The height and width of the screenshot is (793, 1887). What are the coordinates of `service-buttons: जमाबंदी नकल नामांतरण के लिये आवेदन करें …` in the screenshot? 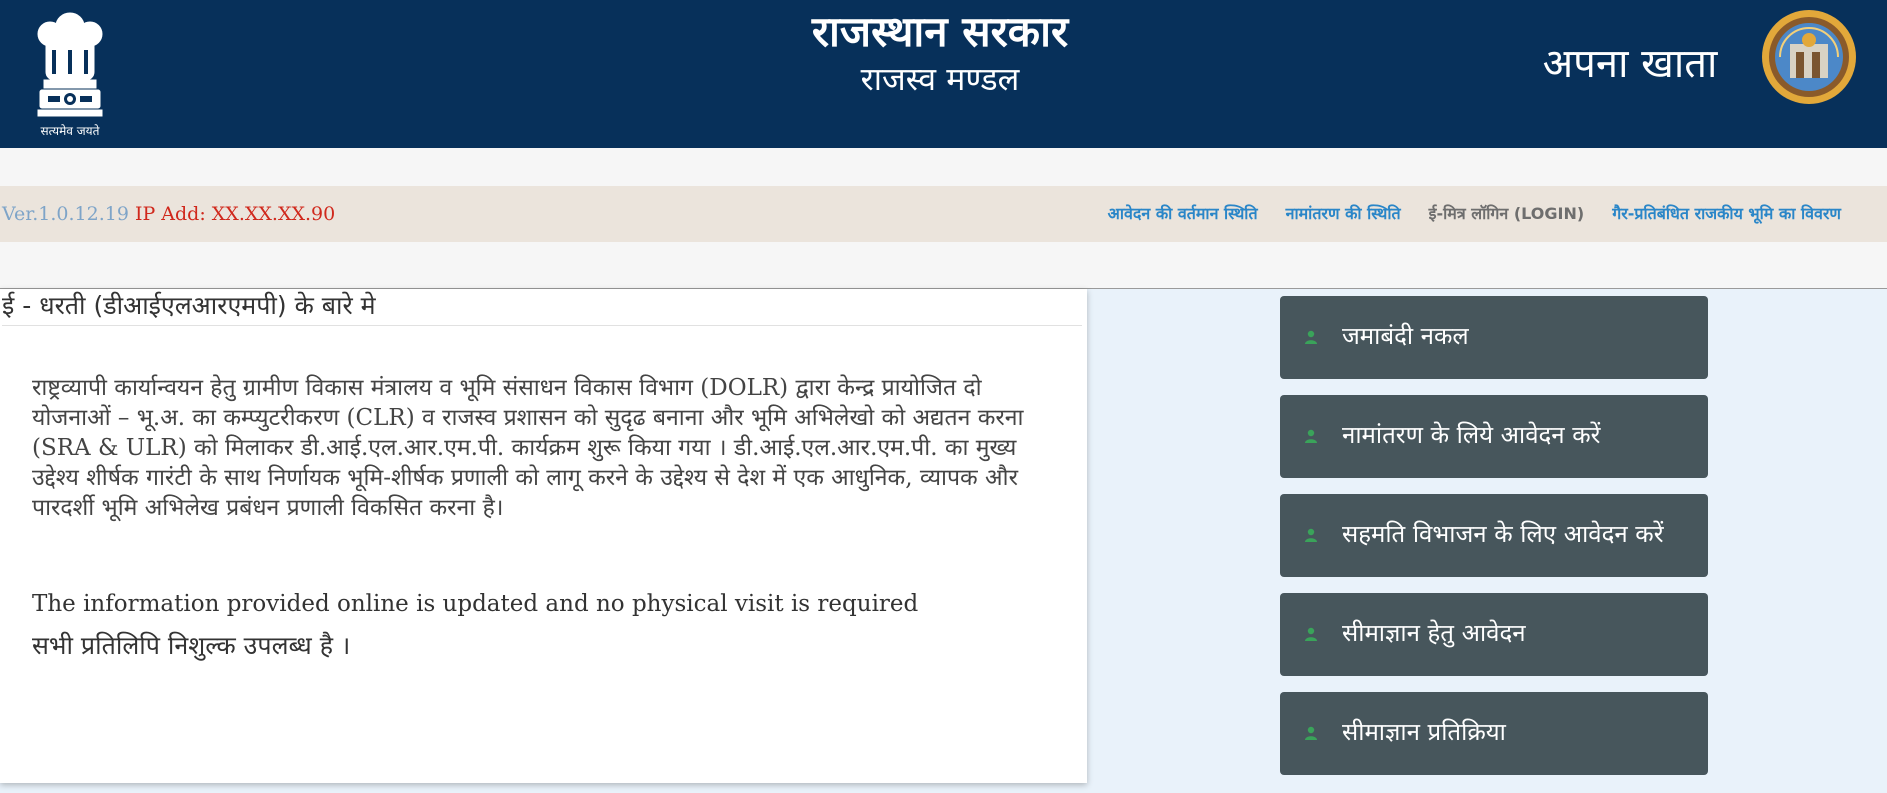 It's located at (1494, 543).